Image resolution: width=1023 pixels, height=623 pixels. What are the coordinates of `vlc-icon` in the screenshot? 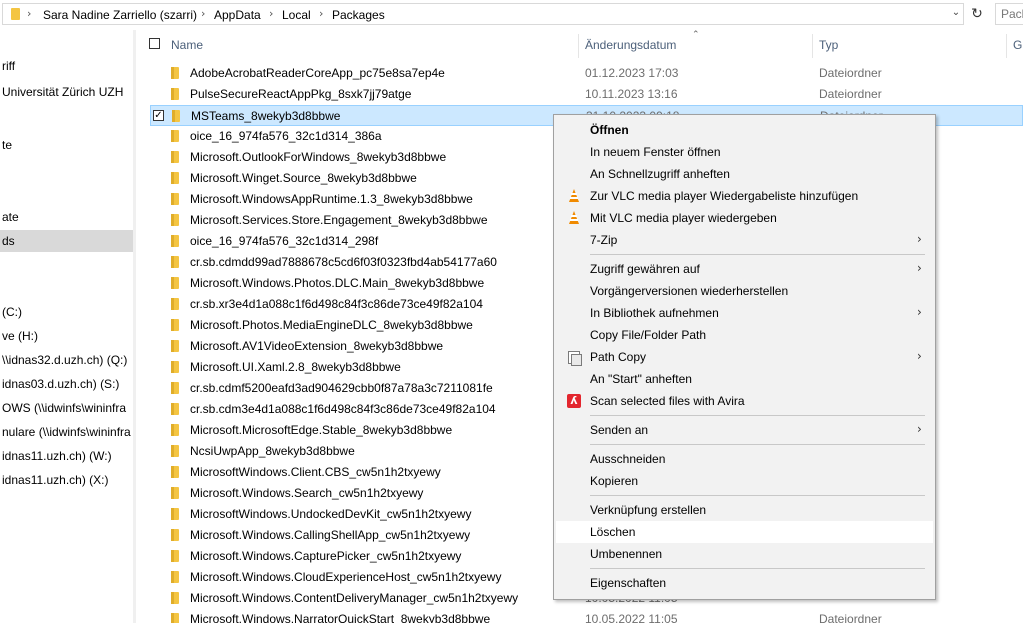 It's located at (574, 218).